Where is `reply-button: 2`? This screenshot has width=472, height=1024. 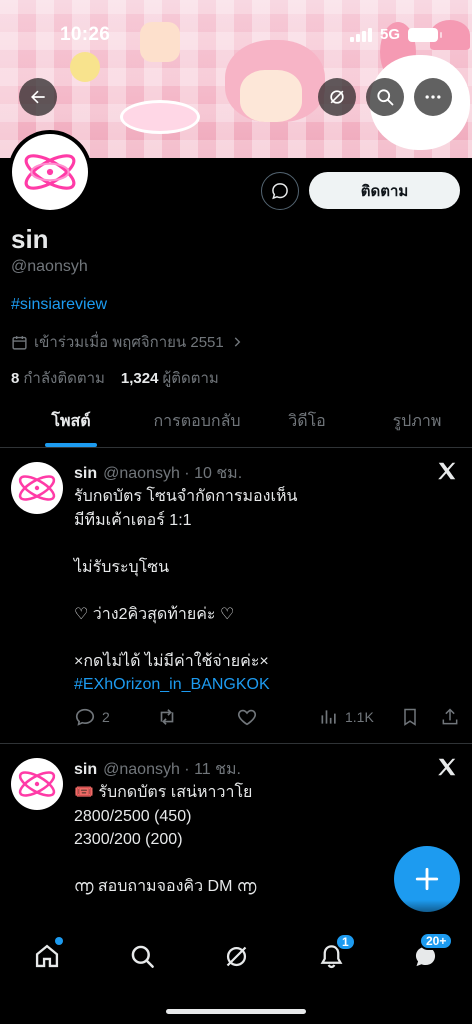
reply-button: 2 is located at coordinates (92, 717).